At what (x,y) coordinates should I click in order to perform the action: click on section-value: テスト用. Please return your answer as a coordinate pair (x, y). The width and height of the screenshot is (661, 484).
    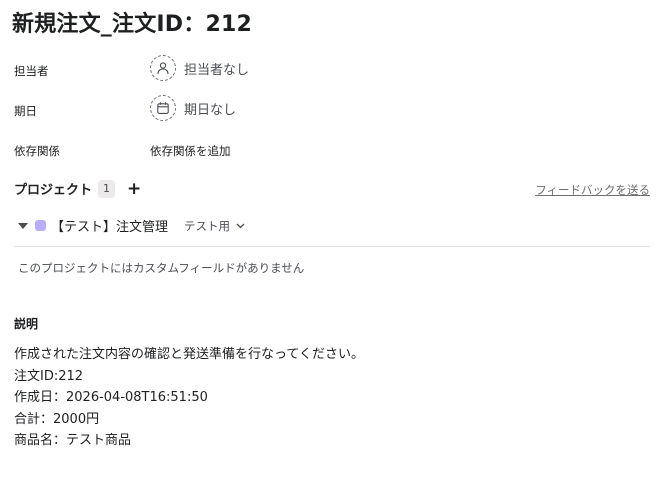
    Looking at the image, I should click on (207, 225).